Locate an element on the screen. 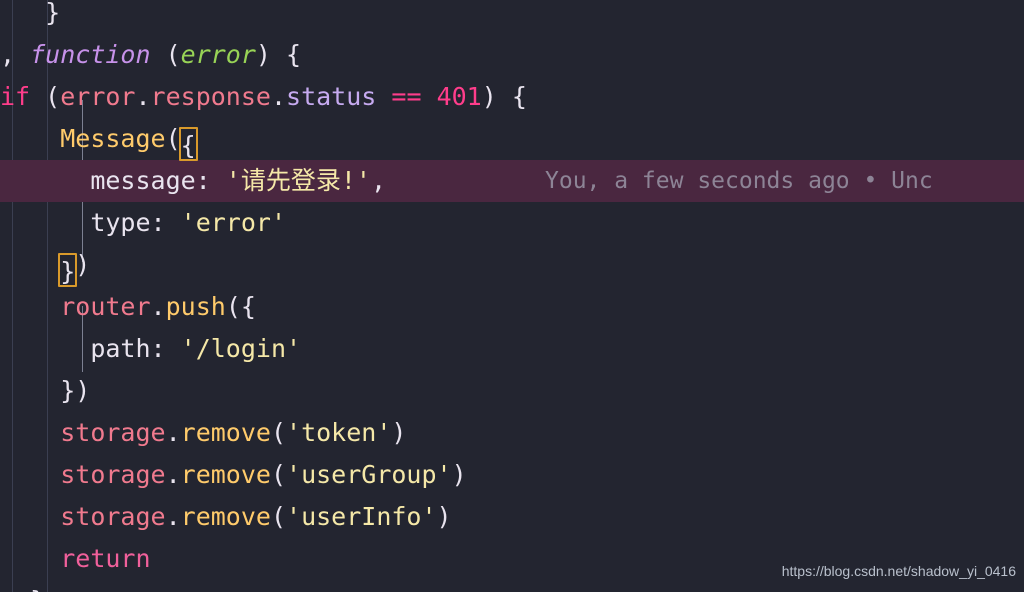 The width and height of the screenshot is (1024, 592). code-line: Message({ is located at coordinates (512, 139).